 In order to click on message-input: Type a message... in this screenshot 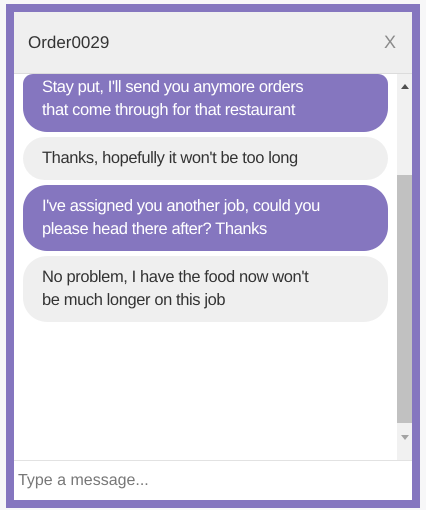, I will do `click(213, 480)`.